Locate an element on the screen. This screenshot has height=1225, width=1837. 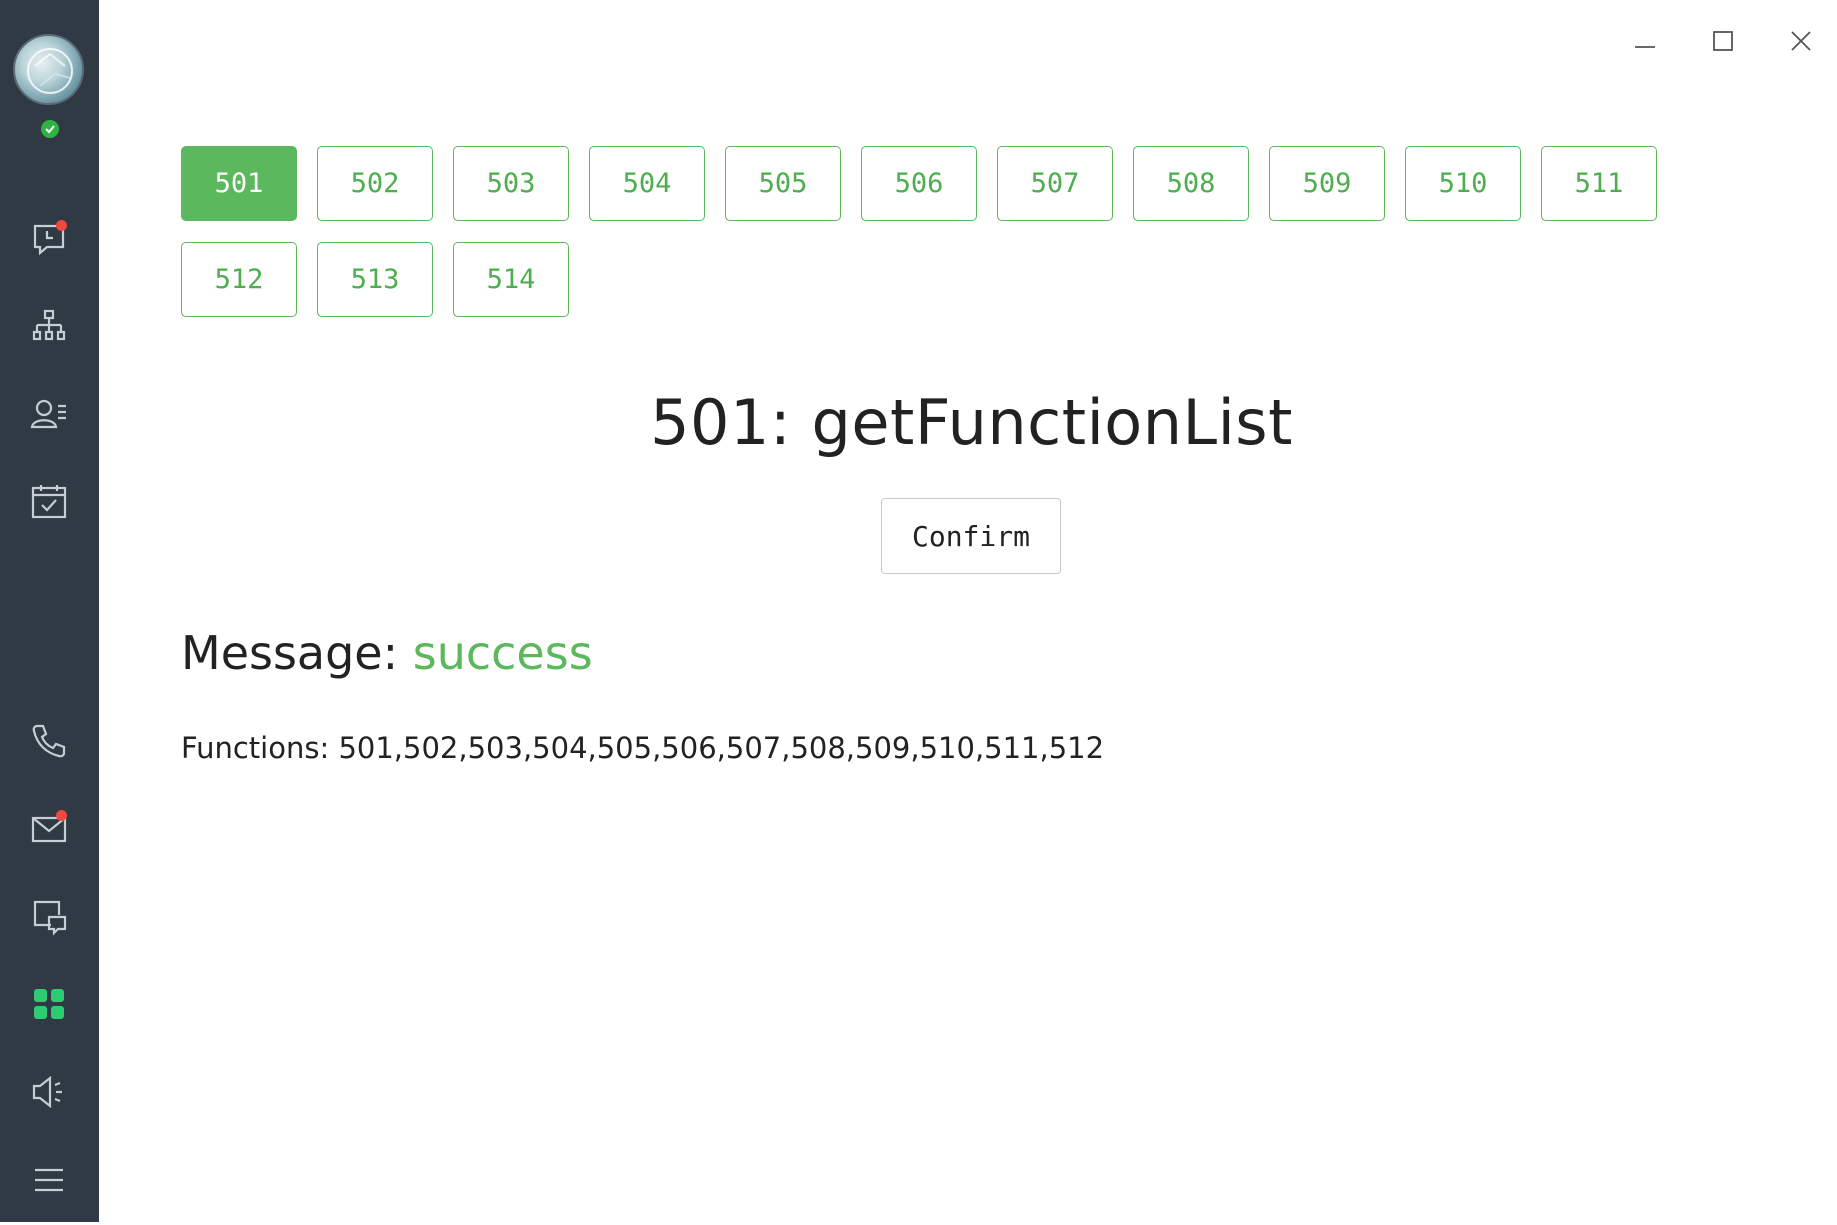
tab-514: 514 is located at coordinates (511, 279).